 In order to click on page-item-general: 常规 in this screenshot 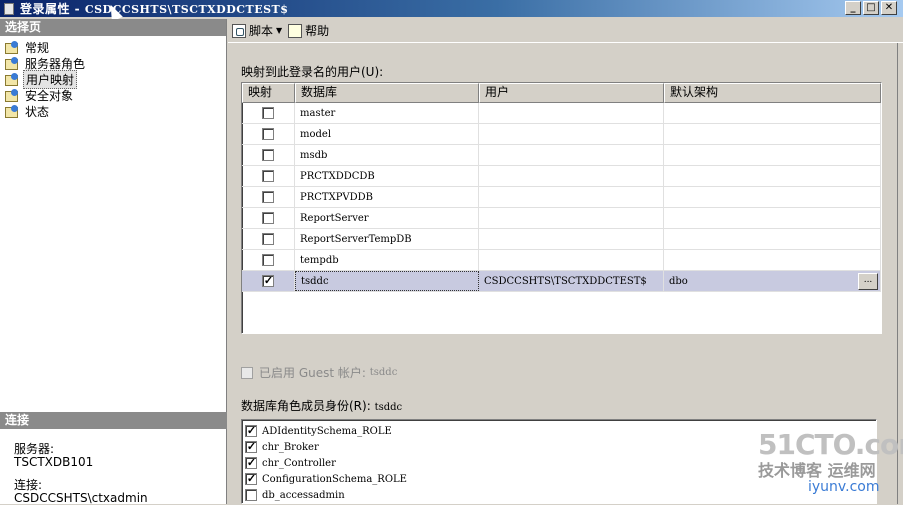, I will do `click(115, 47)`.